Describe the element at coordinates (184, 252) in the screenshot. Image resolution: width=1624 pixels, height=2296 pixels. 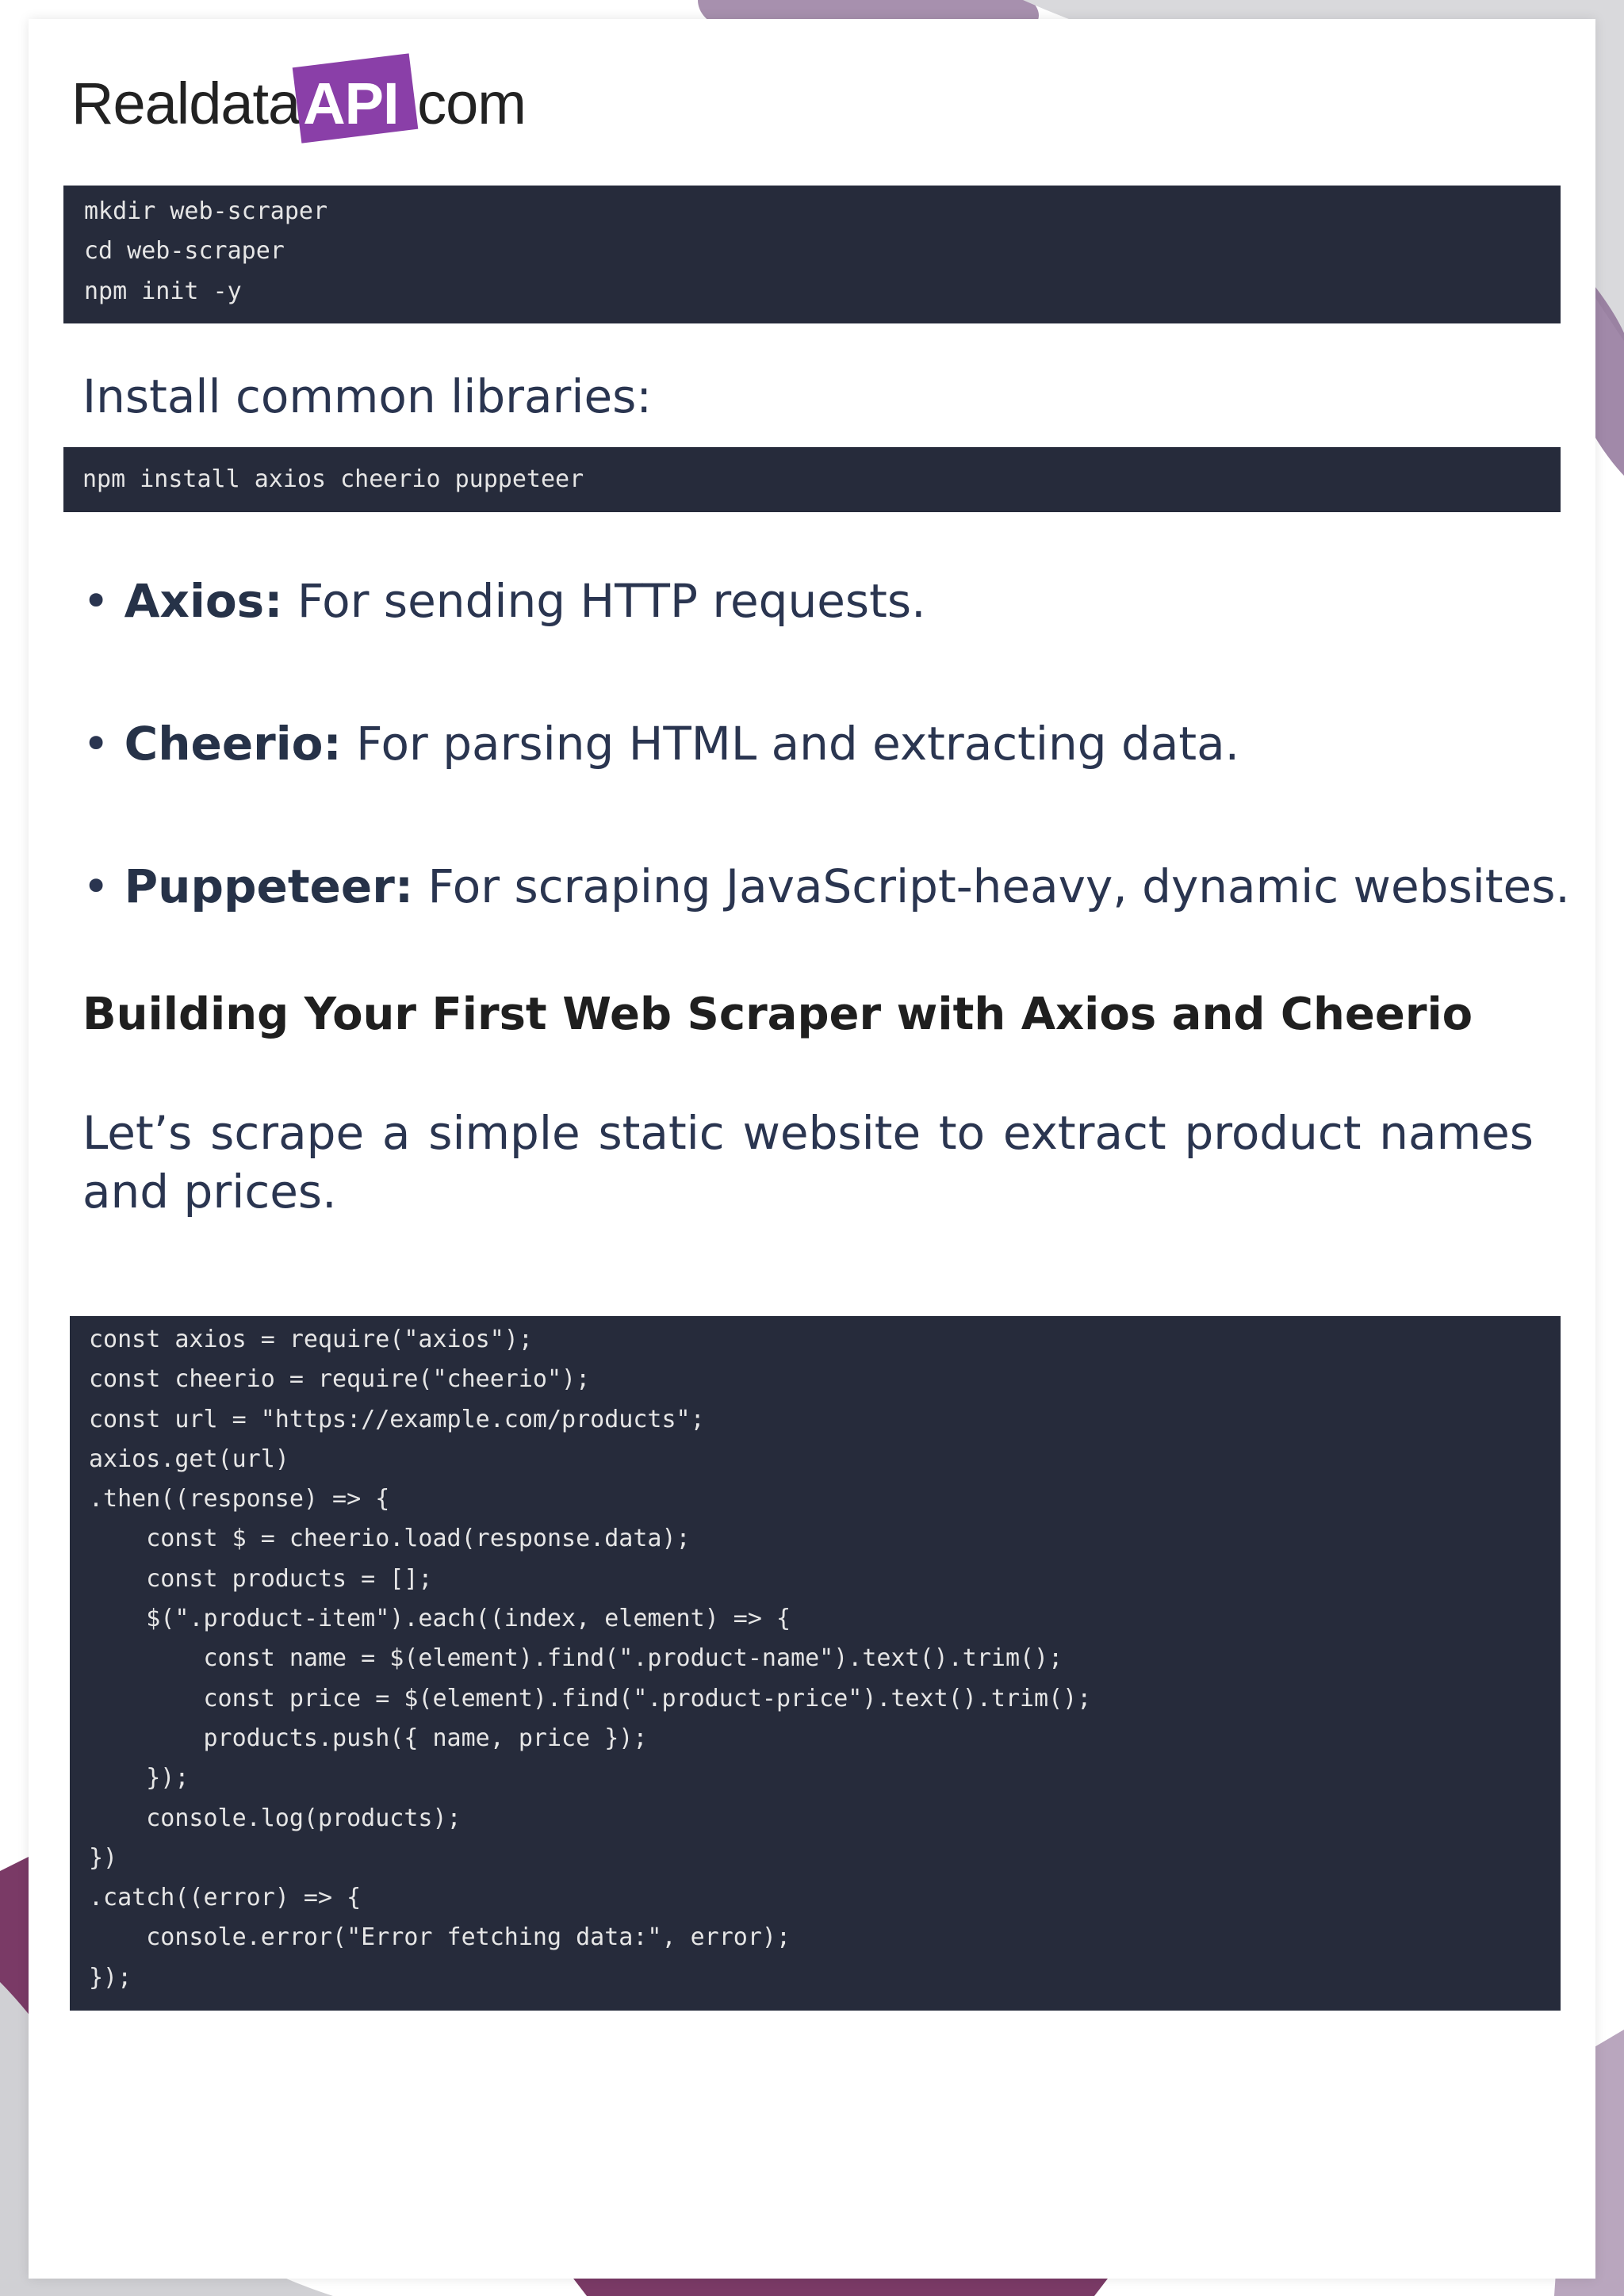
I see `code-line: cd web-scraper` at that location.